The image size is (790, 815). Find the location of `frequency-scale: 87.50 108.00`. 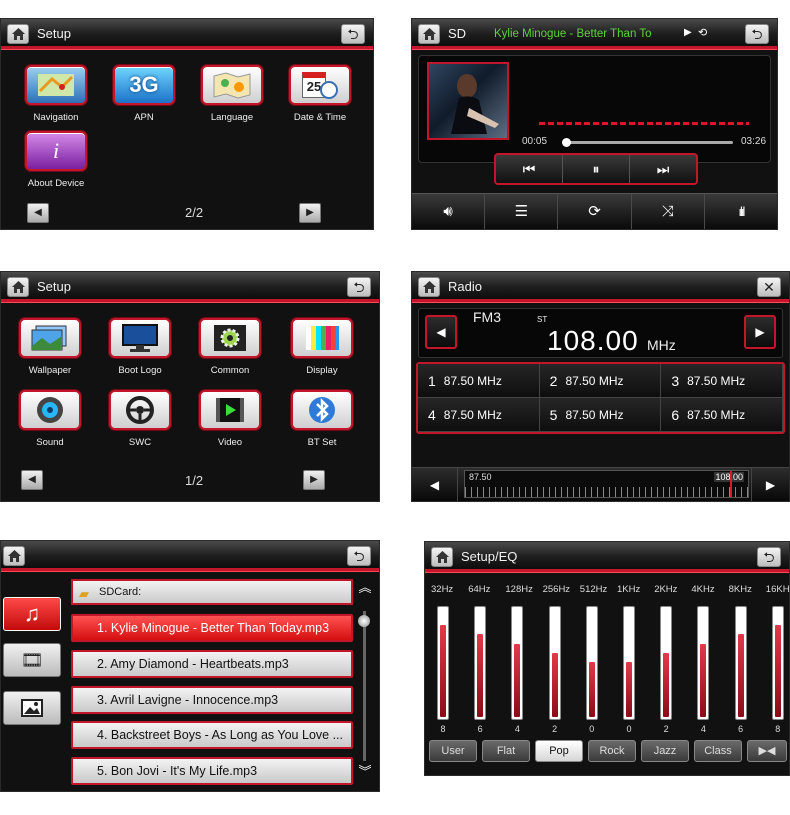

frequency-scale: 87.50 108.00 is located at coordinates (606, 484).